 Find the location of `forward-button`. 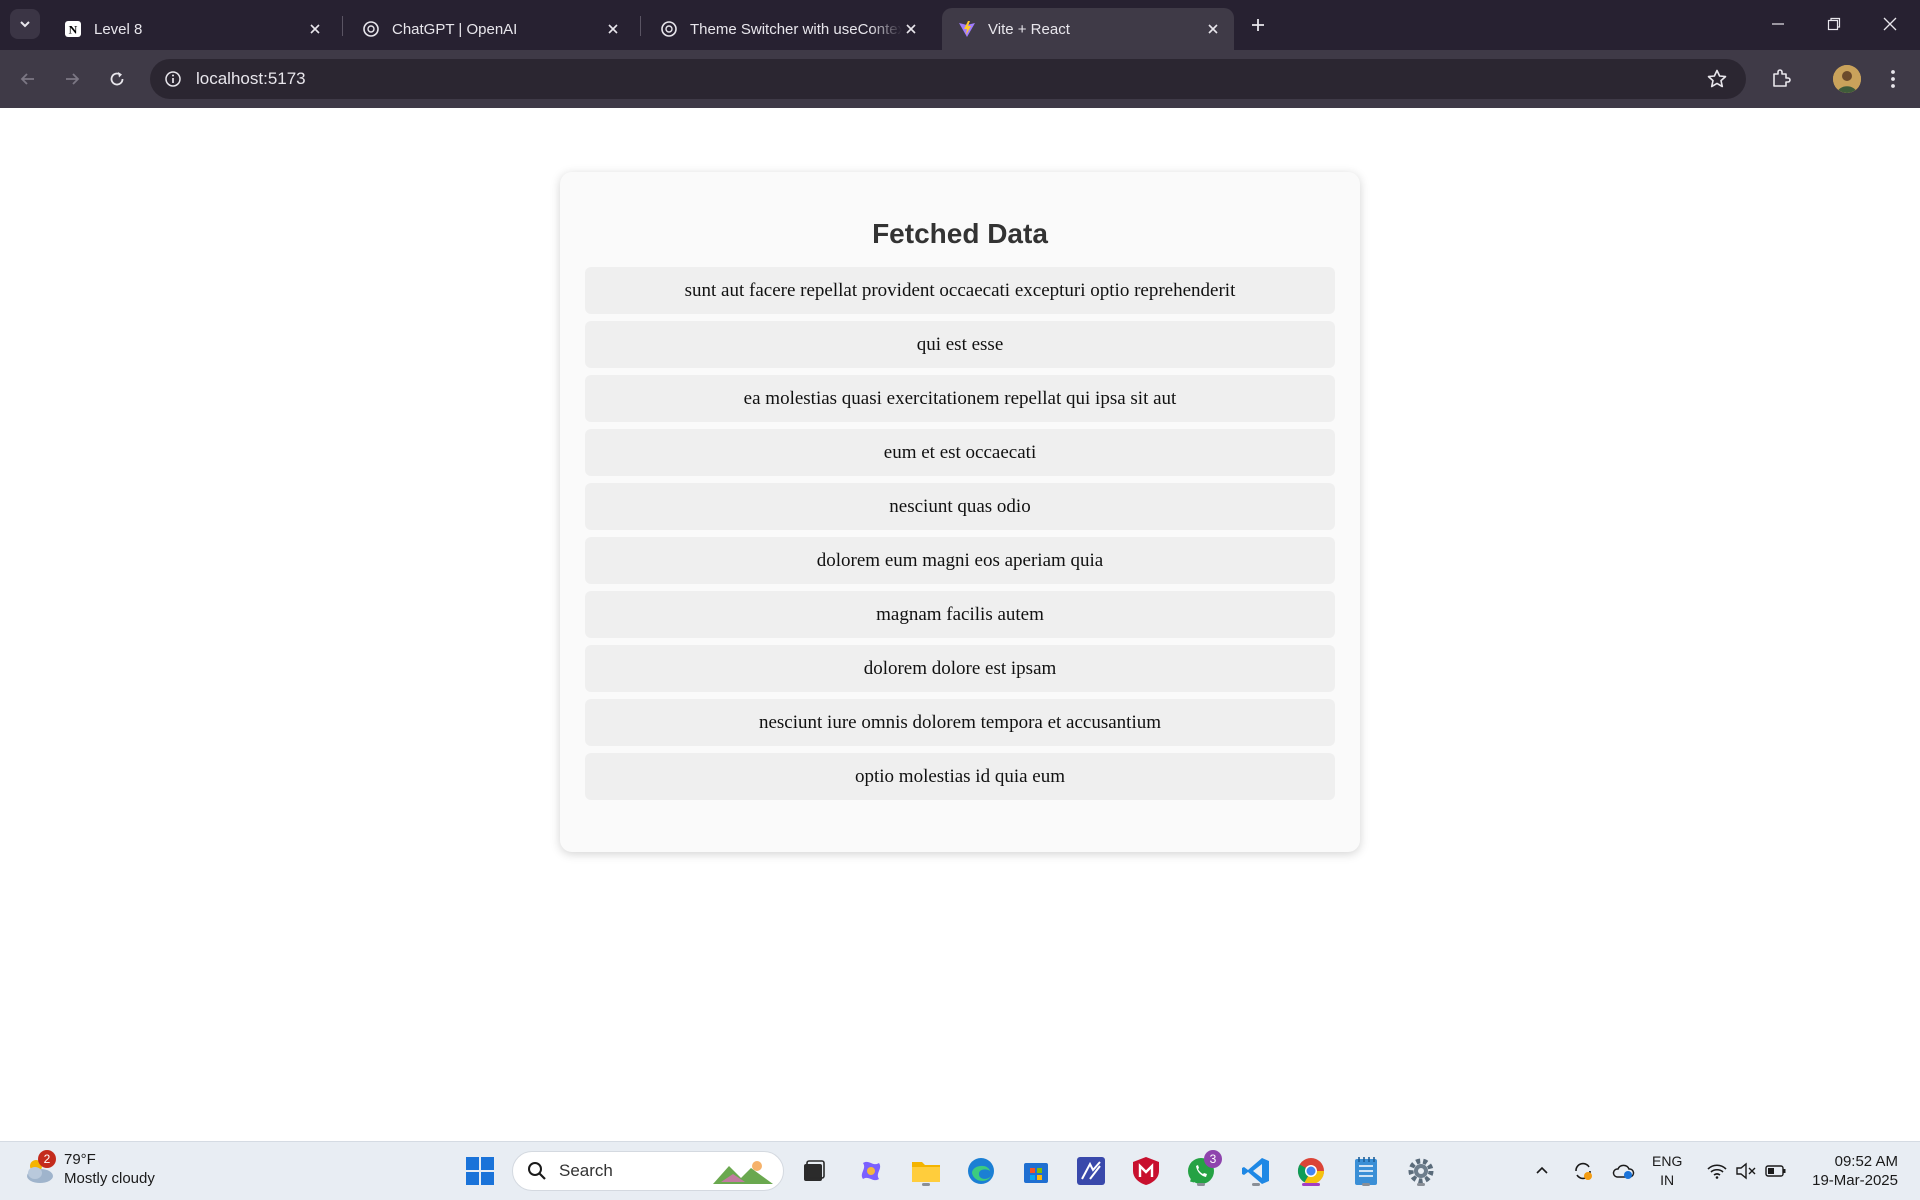

forward-button is located at coordinates (72, 79).